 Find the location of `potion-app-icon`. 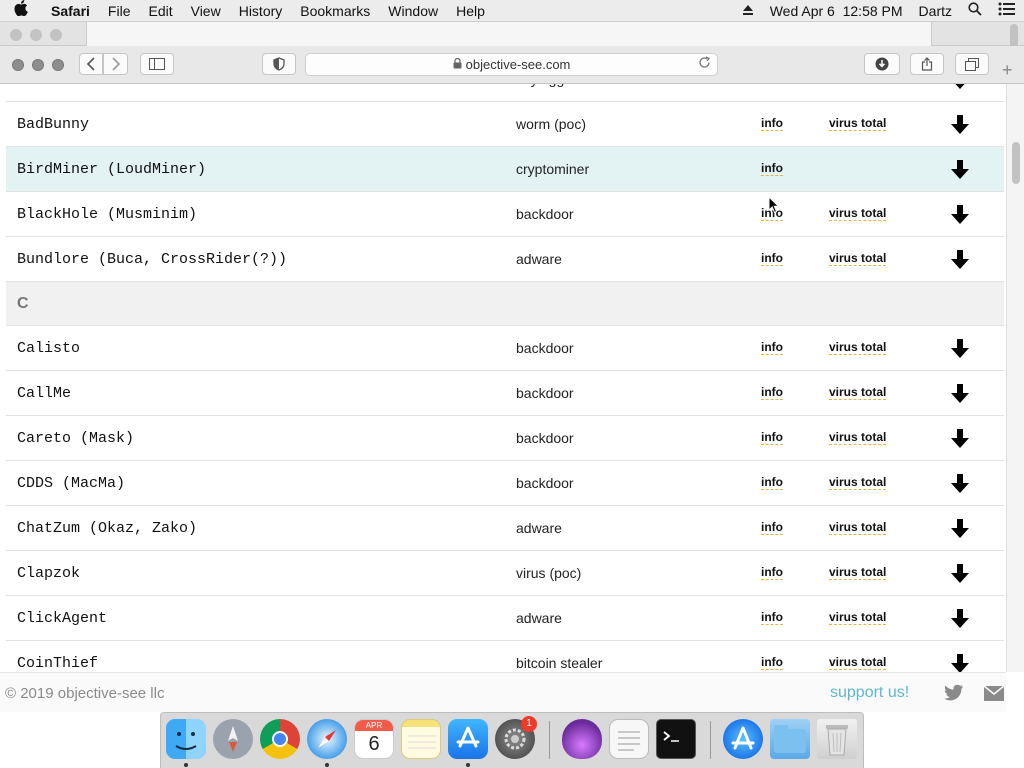

potion-app-icon is located at coordinates (582, 739).